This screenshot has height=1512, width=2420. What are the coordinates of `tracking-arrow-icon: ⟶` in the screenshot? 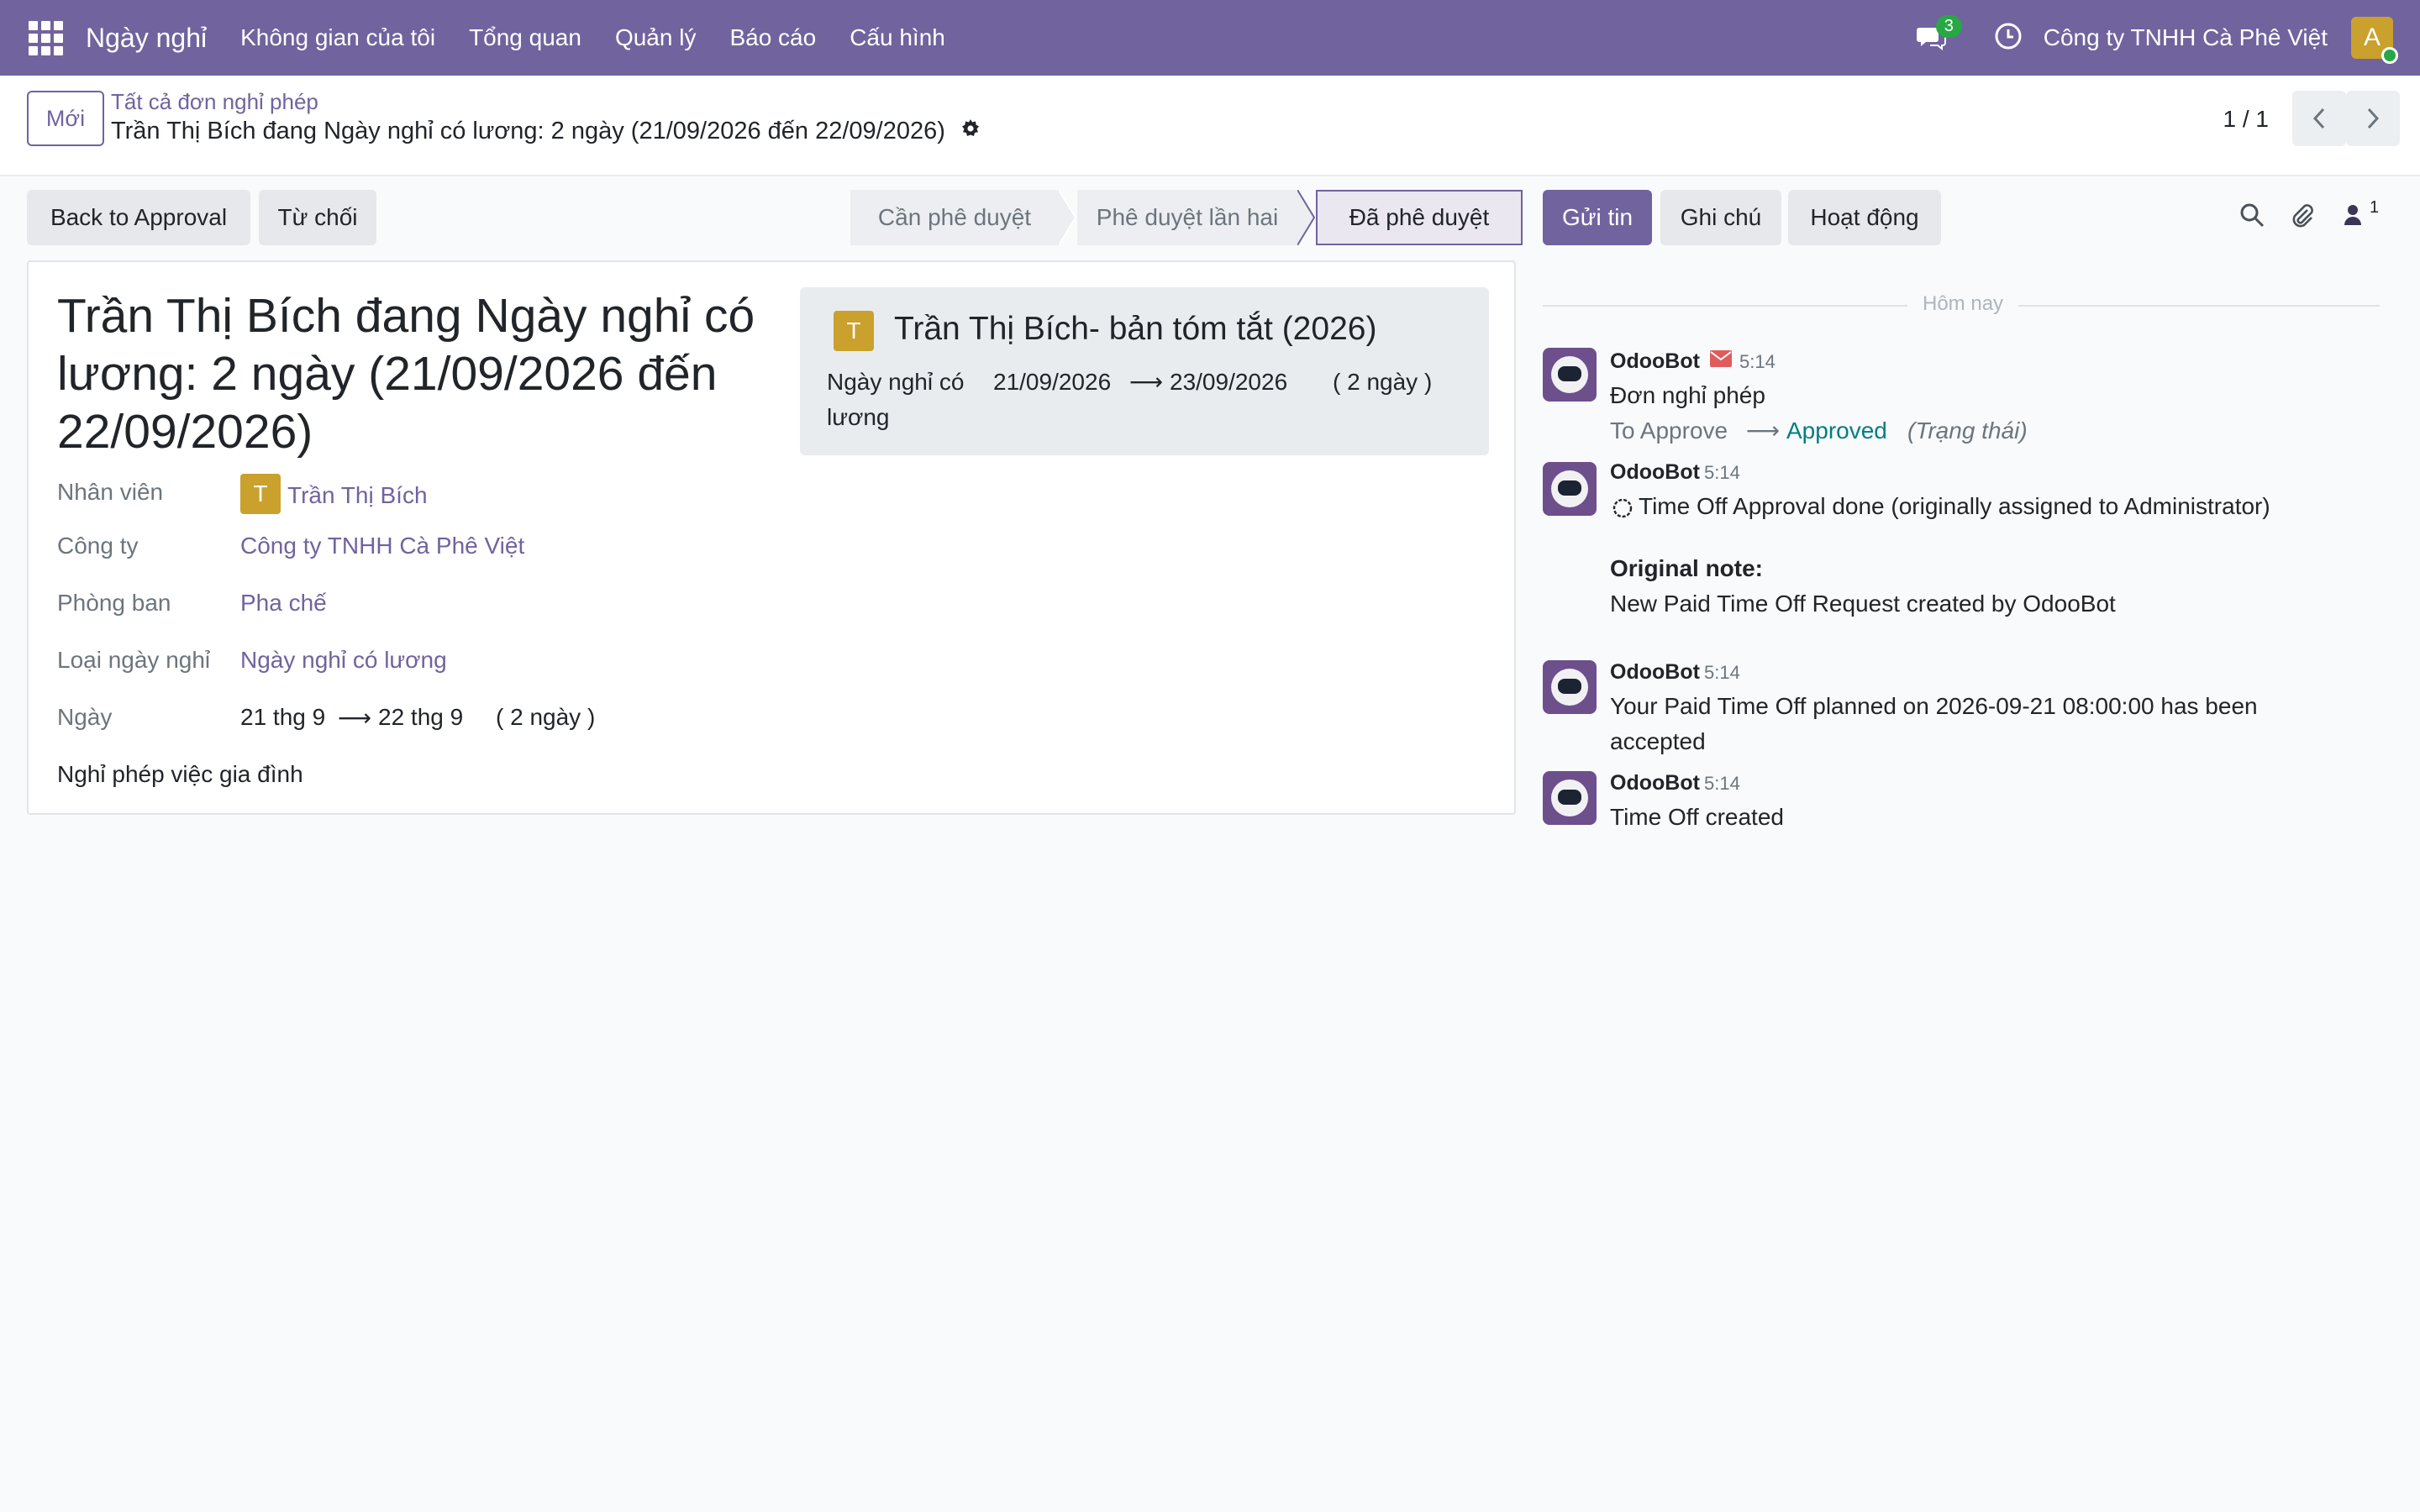 It's located at (1763, 430).